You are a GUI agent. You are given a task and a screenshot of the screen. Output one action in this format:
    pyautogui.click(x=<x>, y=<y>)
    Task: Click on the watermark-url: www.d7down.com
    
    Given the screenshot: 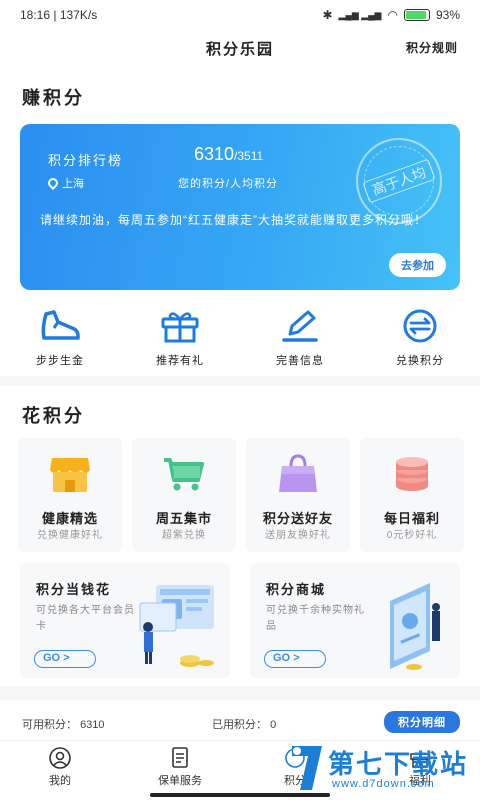 What is the action you would take?
    pyautogui.click(x=383, y=784)
    